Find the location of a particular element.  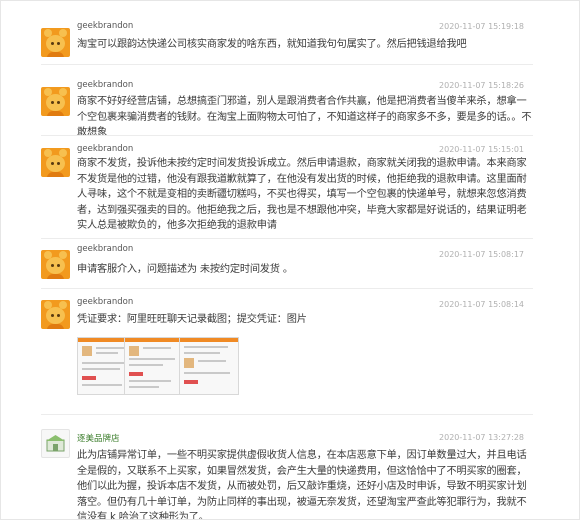

shop-logo-icon is located at coordinates (55, 443).